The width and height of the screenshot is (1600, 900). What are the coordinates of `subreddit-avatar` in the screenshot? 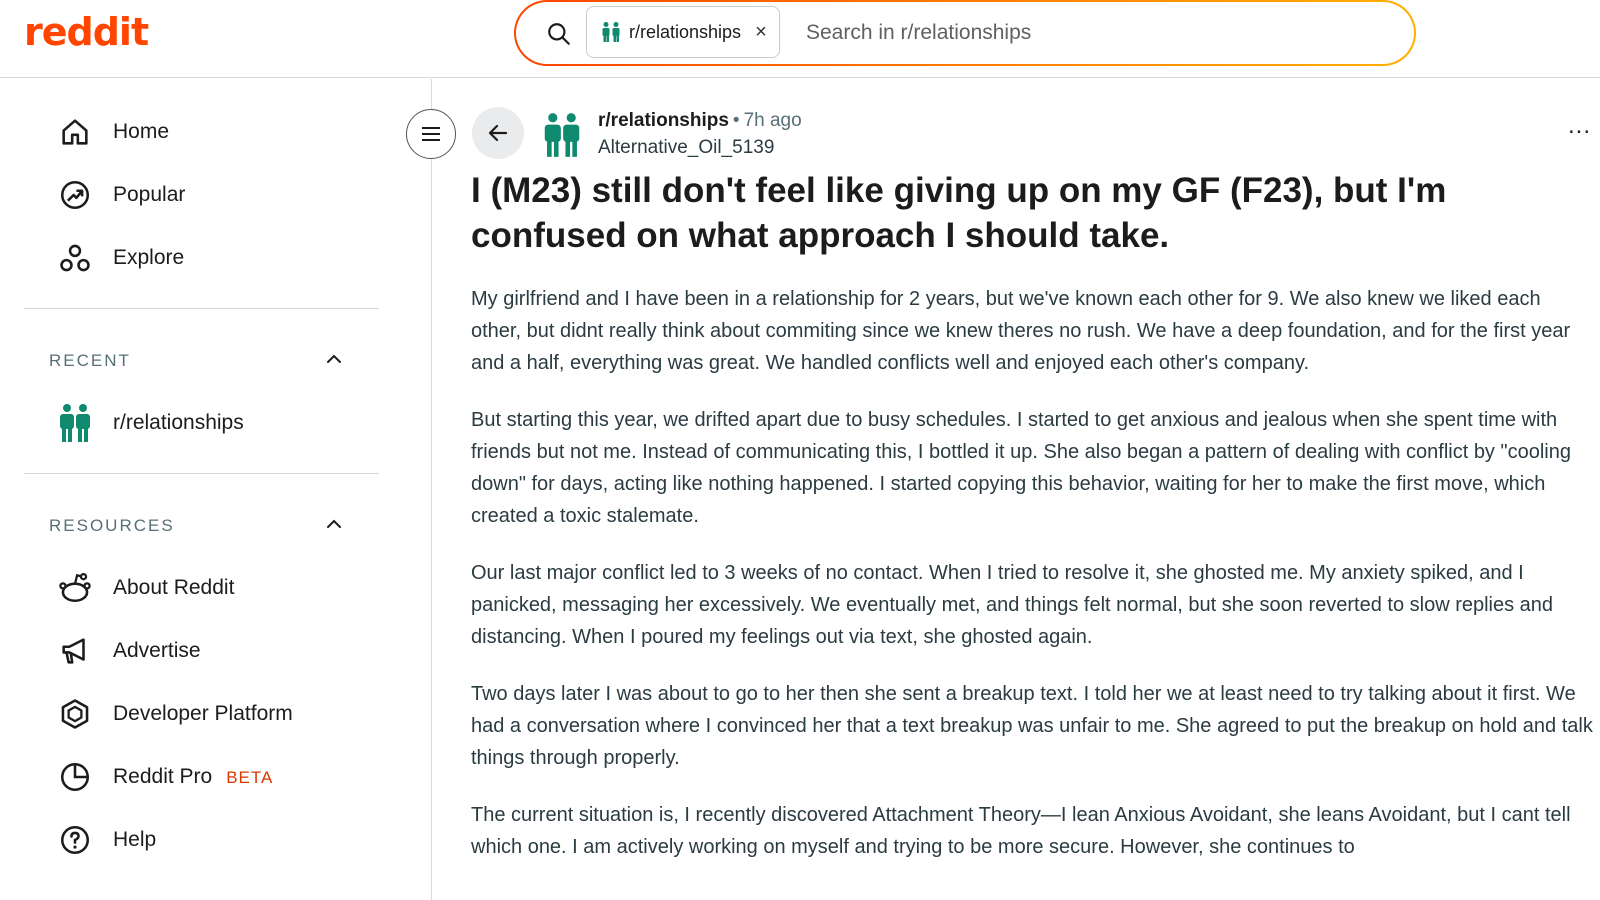 It's located at (562, 135).